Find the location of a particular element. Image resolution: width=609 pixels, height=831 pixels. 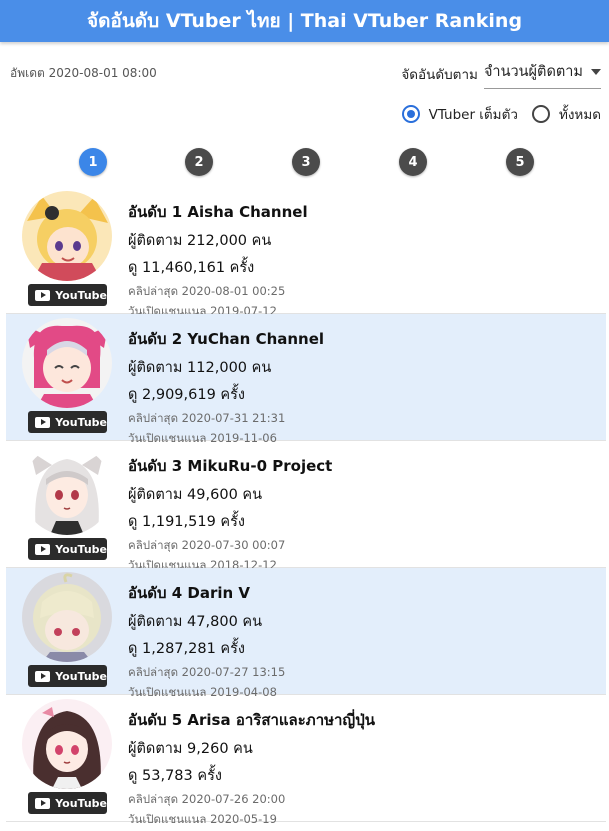

page-button-2: 2 is located at coordinates (199, 162).